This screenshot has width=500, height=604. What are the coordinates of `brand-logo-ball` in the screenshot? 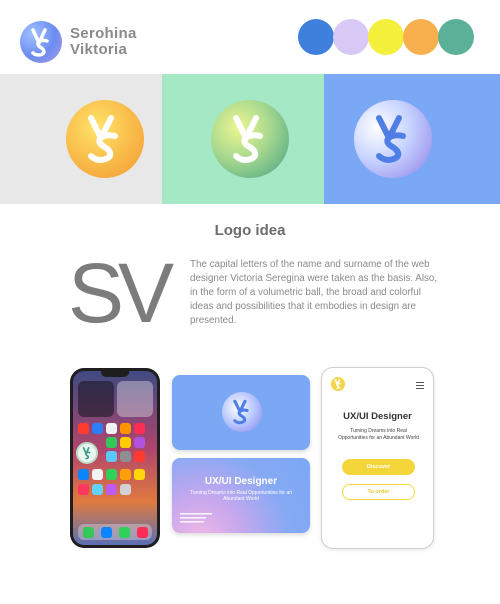 It's located at (41, 42).